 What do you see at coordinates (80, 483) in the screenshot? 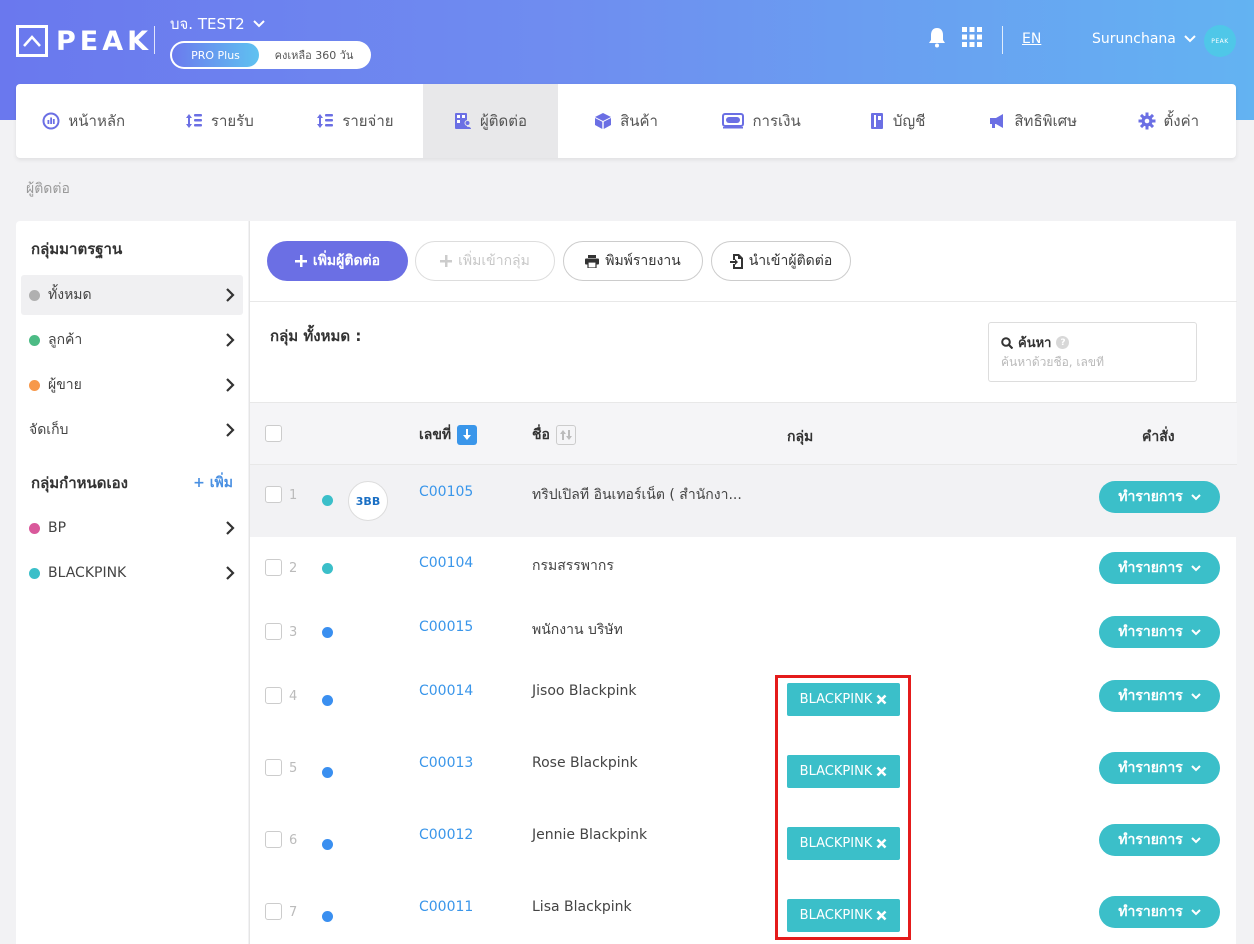
I see `custom-groups-heading: กลุ่มกำหนดเอง` at bounding box center [80, 483].